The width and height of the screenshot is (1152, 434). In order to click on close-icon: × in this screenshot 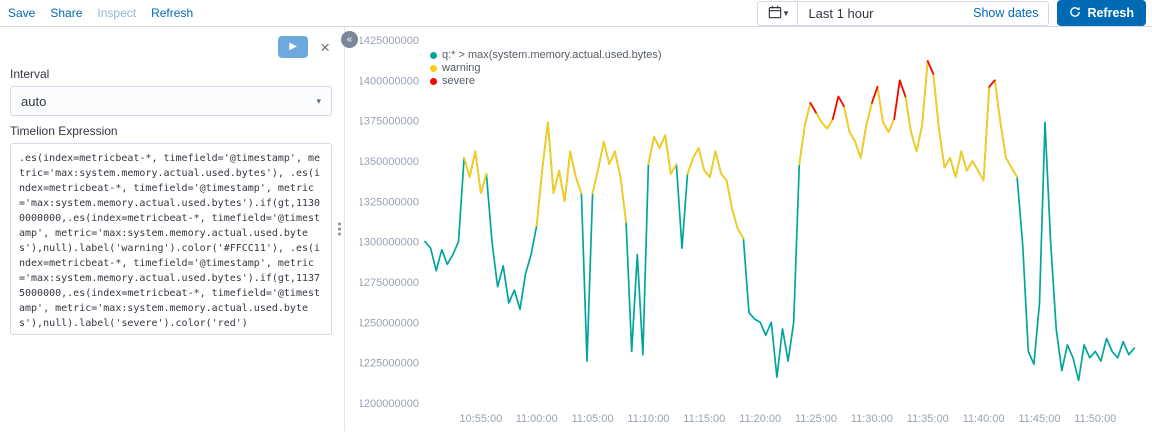, I will do `click(325, 47)`.